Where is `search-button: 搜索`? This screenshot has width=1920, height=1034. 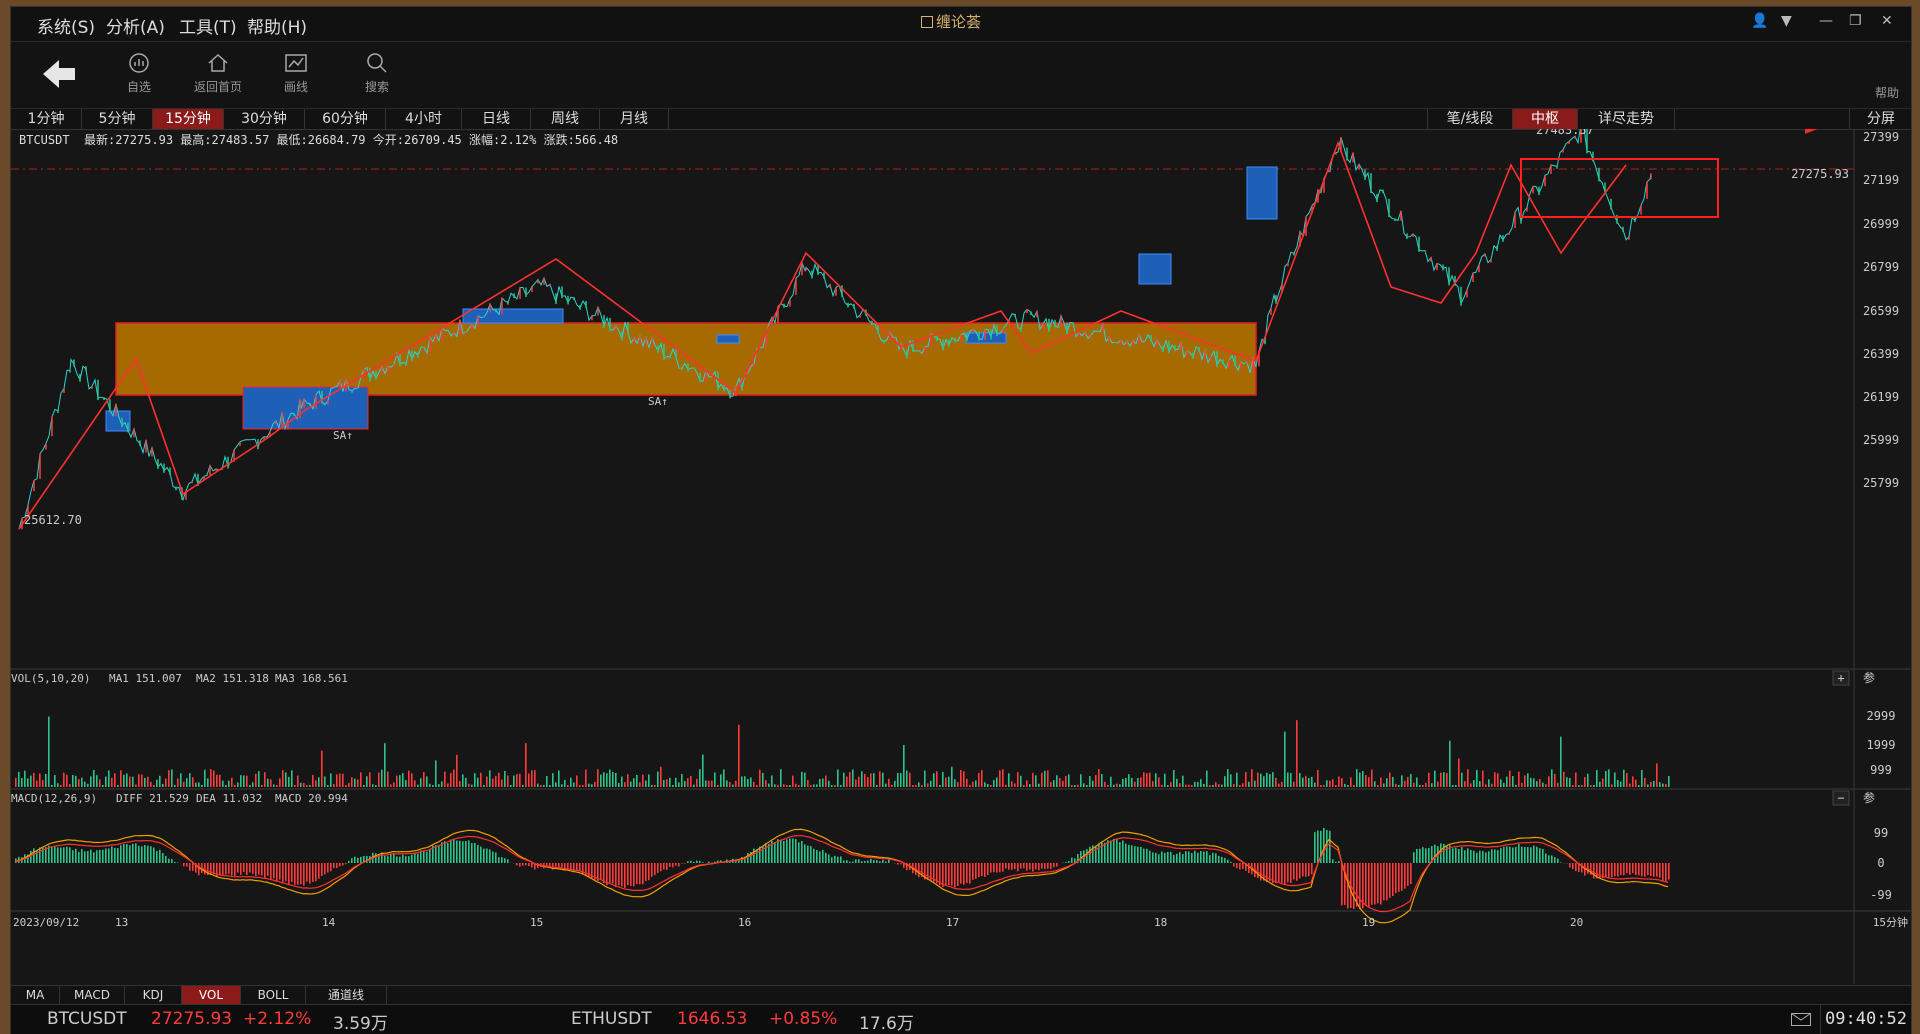
search-button: 搜索 is located at coordinates (377, 73).